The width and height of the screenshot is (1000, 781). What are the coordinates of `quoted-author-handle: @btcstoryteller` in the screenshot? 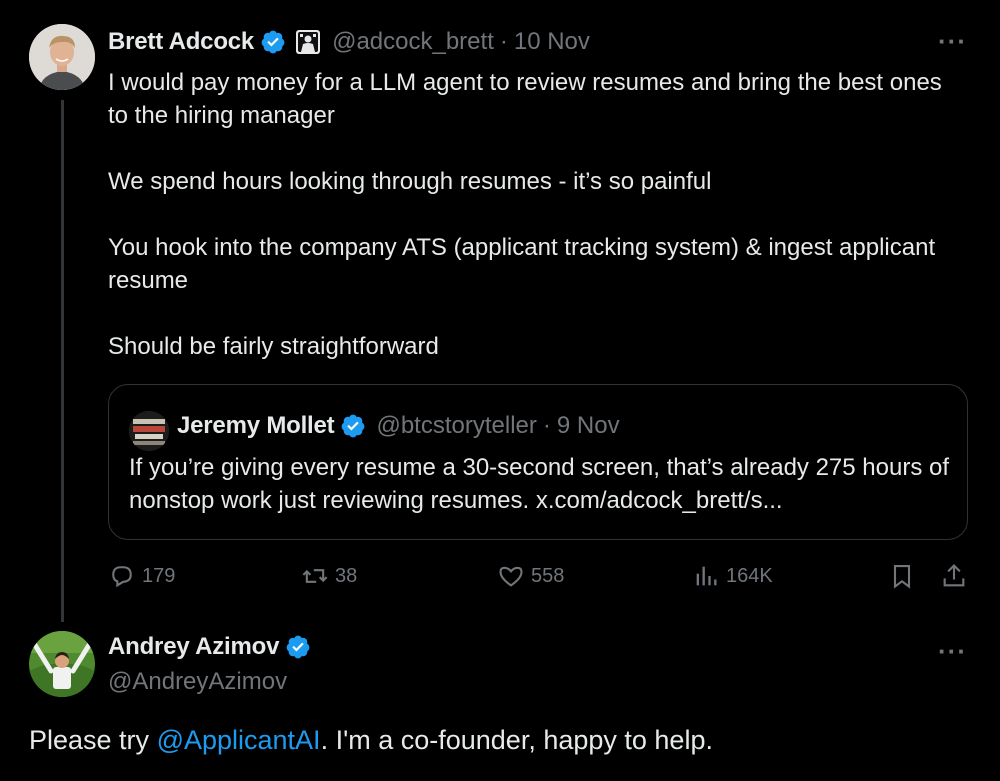 It's located at (456, 425).